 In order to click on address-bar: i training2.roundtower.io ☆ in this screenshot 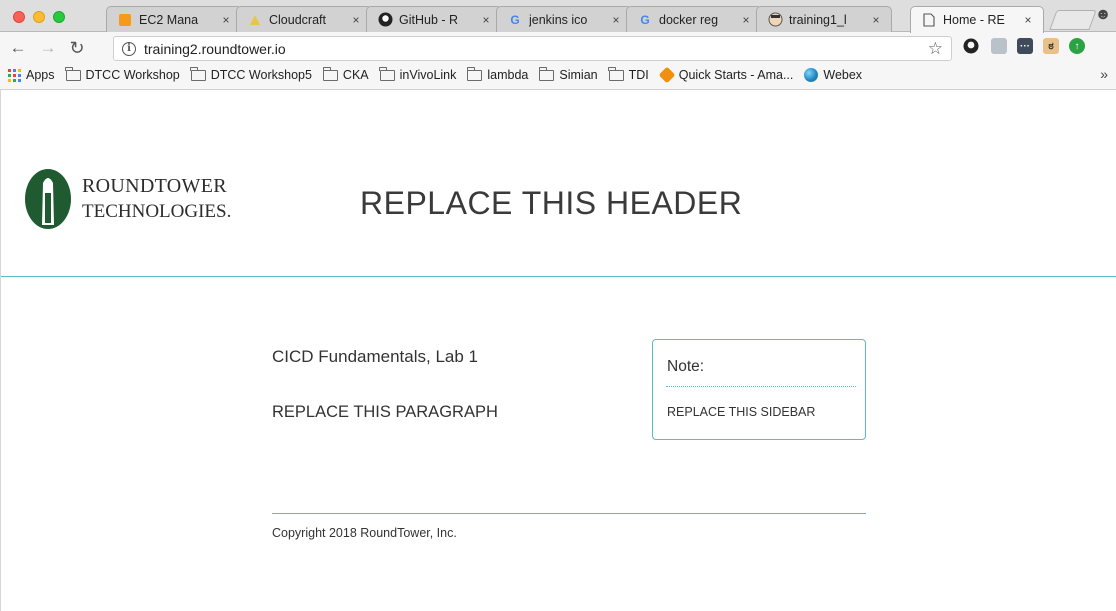, I will do `click(532, 48)`.